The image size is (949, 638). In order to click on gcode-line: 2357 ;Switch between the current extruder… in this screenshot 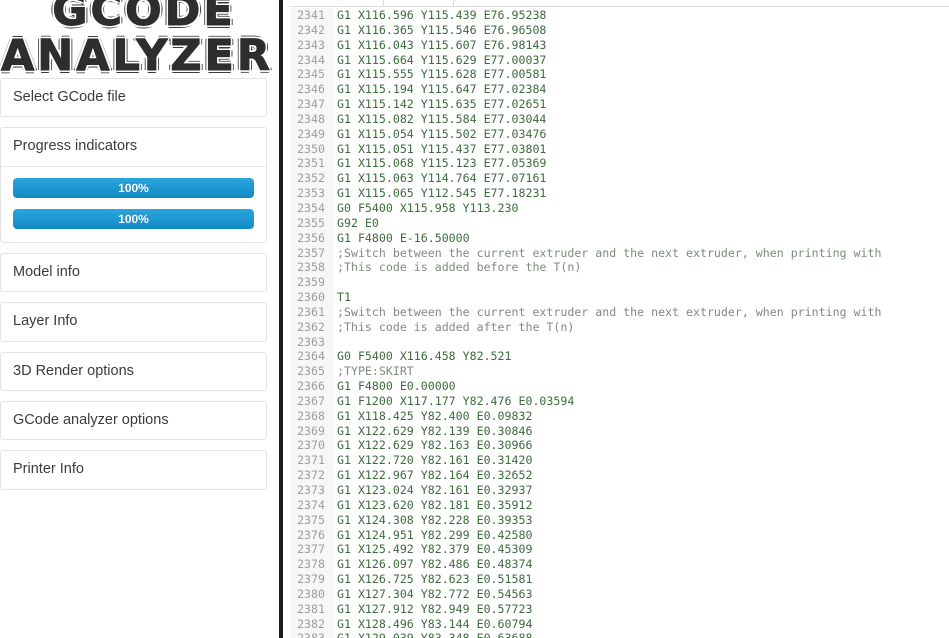, I will do `click(619, 253)`.